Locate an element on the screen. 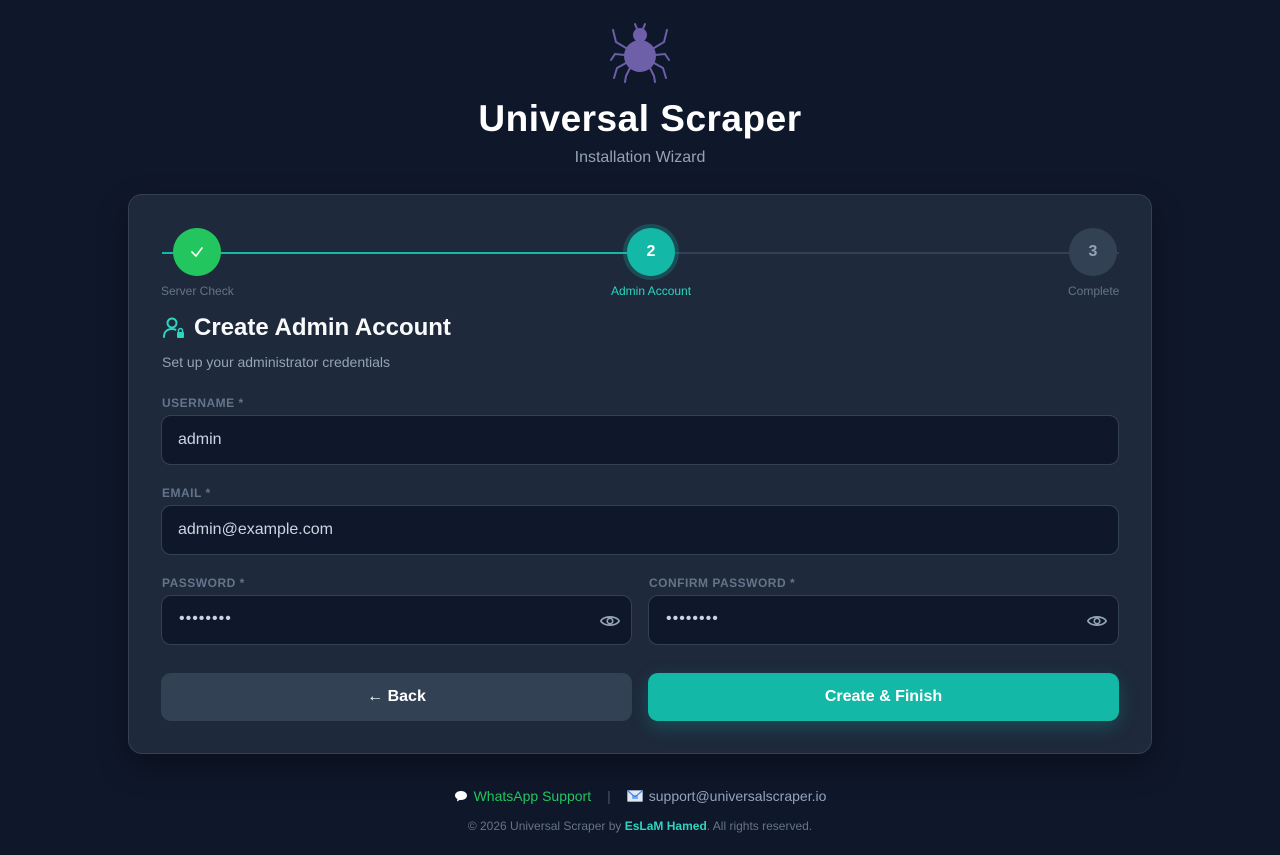  step-1-circle is located at coordinates (197, 252).